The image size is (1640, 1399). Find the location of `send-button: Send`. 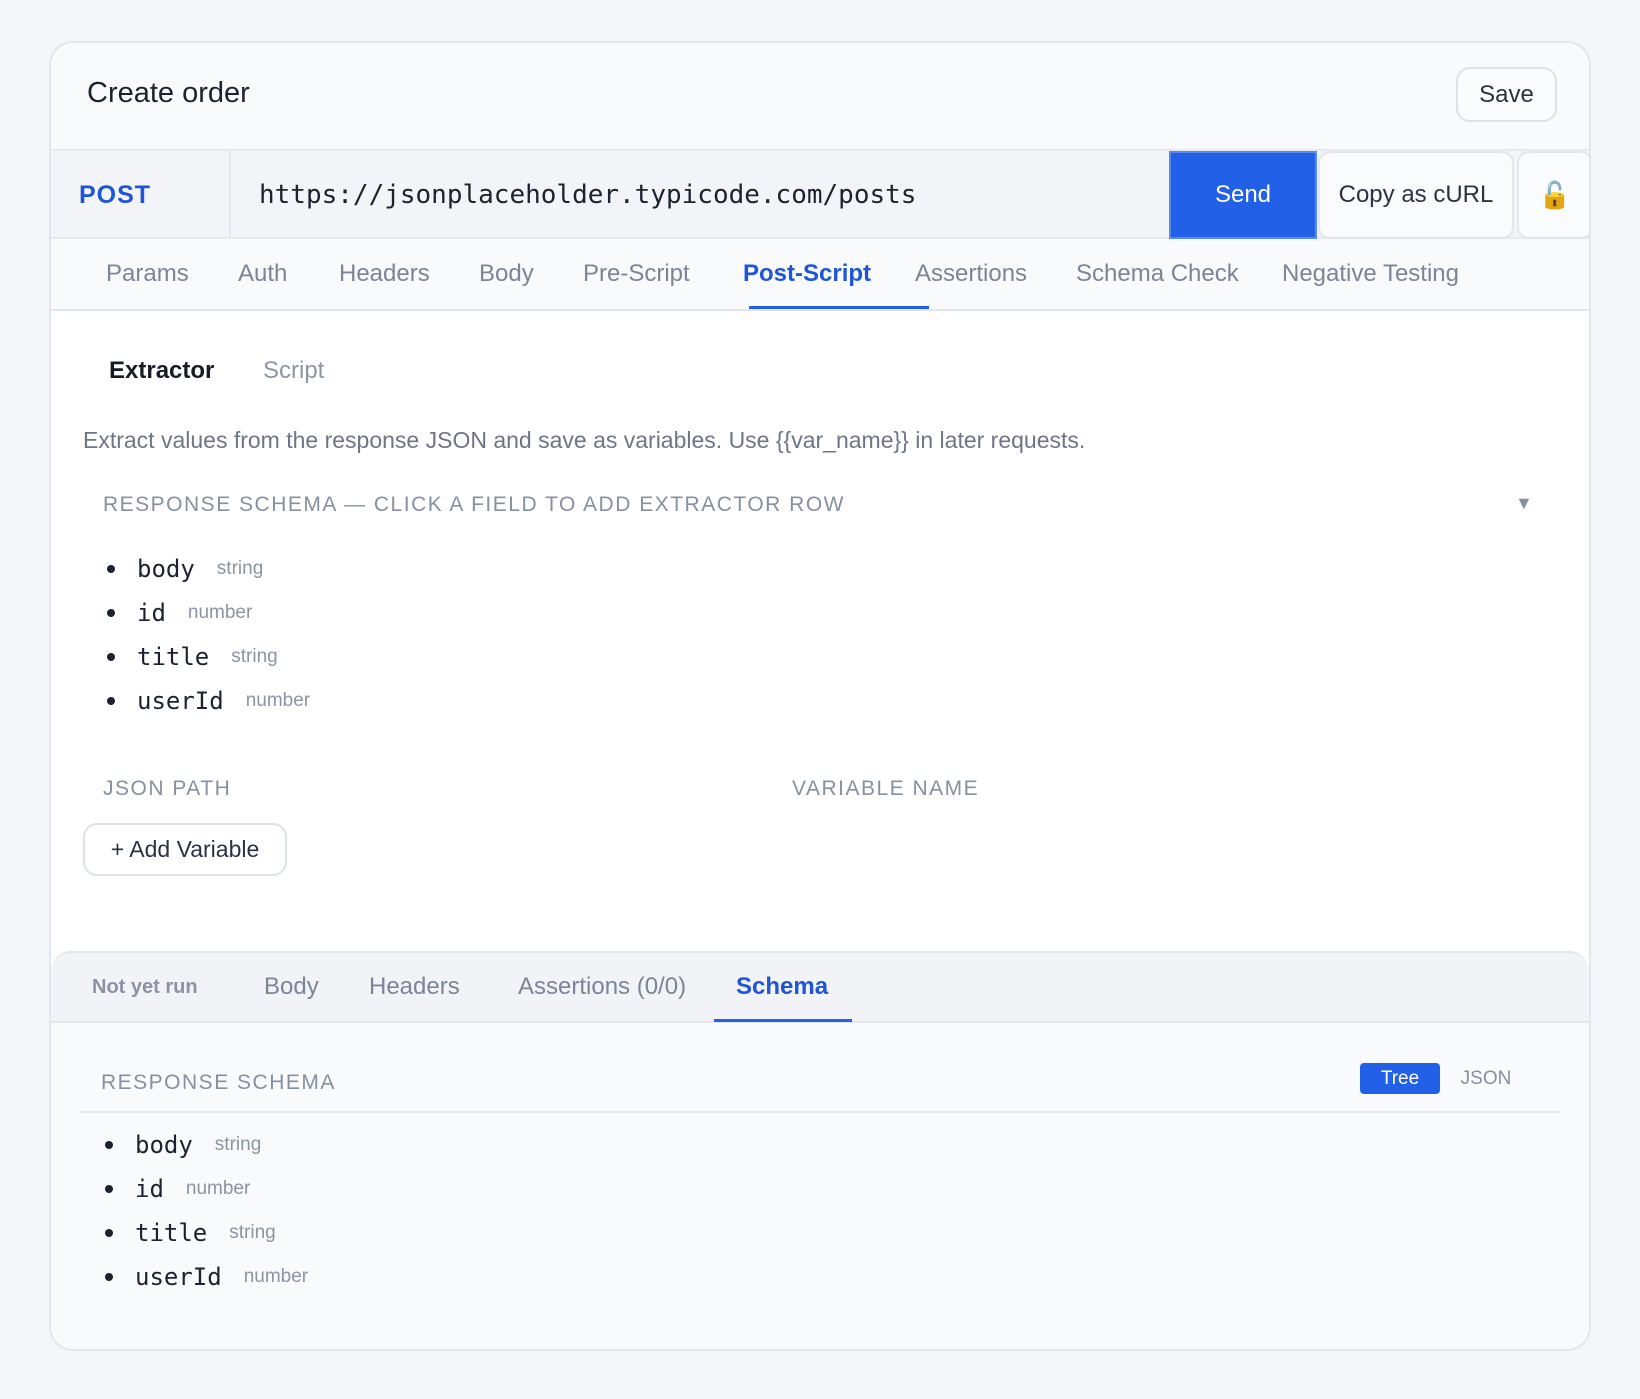

send-button: Send is located at coordinates (1243, 195).